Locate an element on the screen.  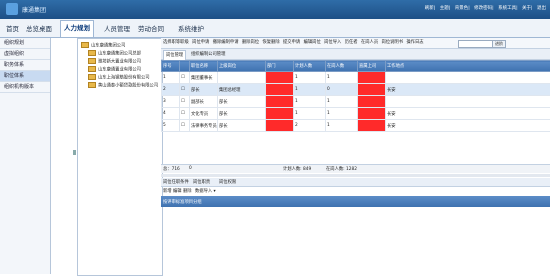
table-row: 2☐ 部长集团总经理 1 0 长安 is located at coordinates (356, 90).